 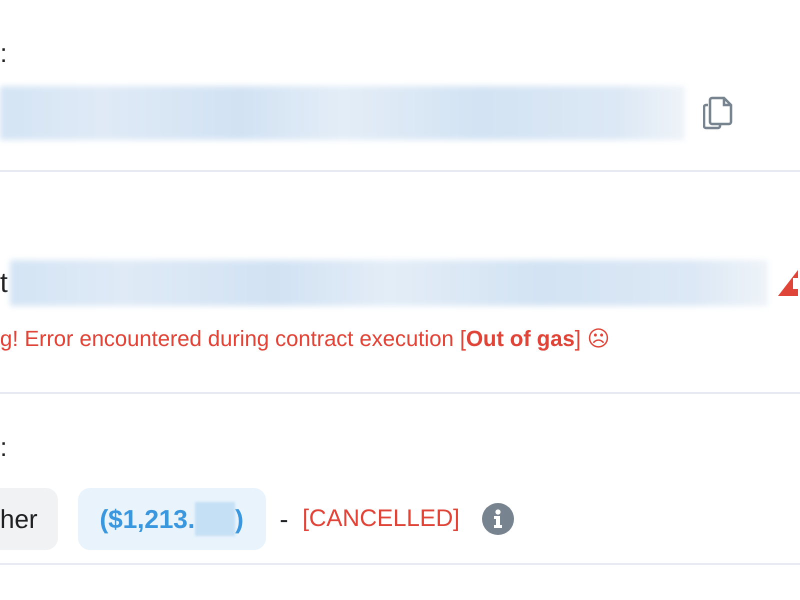 What do you see at coordinates (498, 519) in the screenshot?
I see `info-icon` at bounding box center [498, 519].